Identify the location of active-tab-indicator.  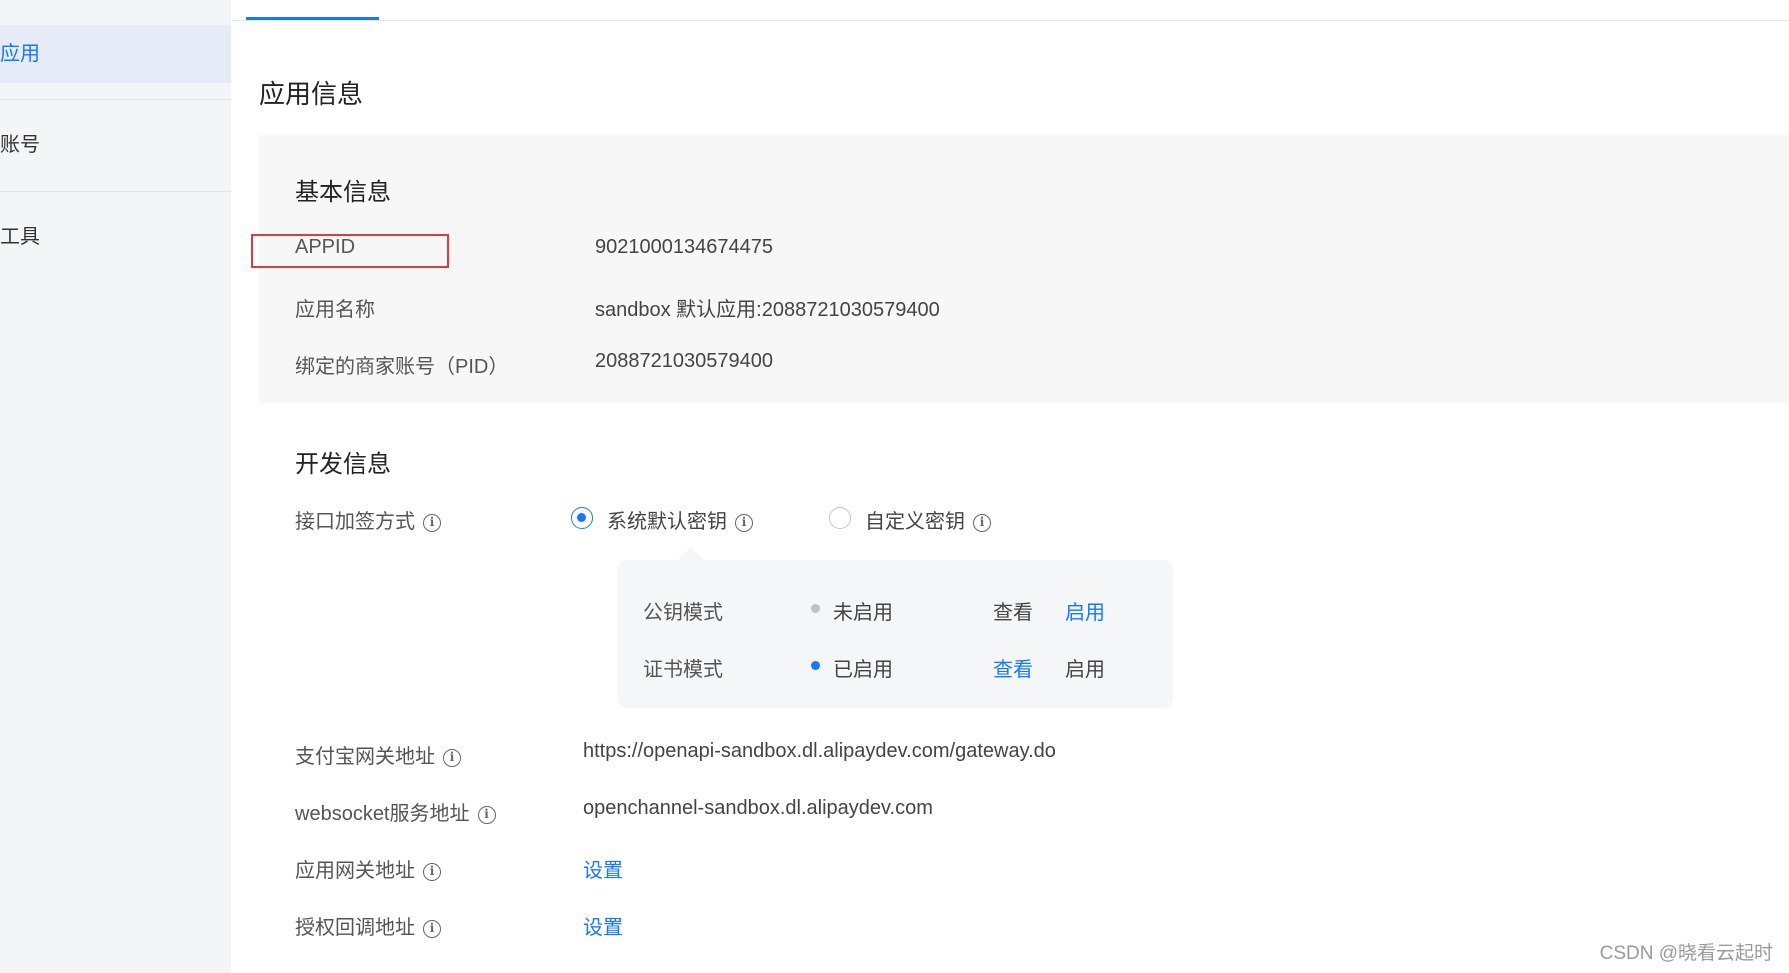
(312, 18).